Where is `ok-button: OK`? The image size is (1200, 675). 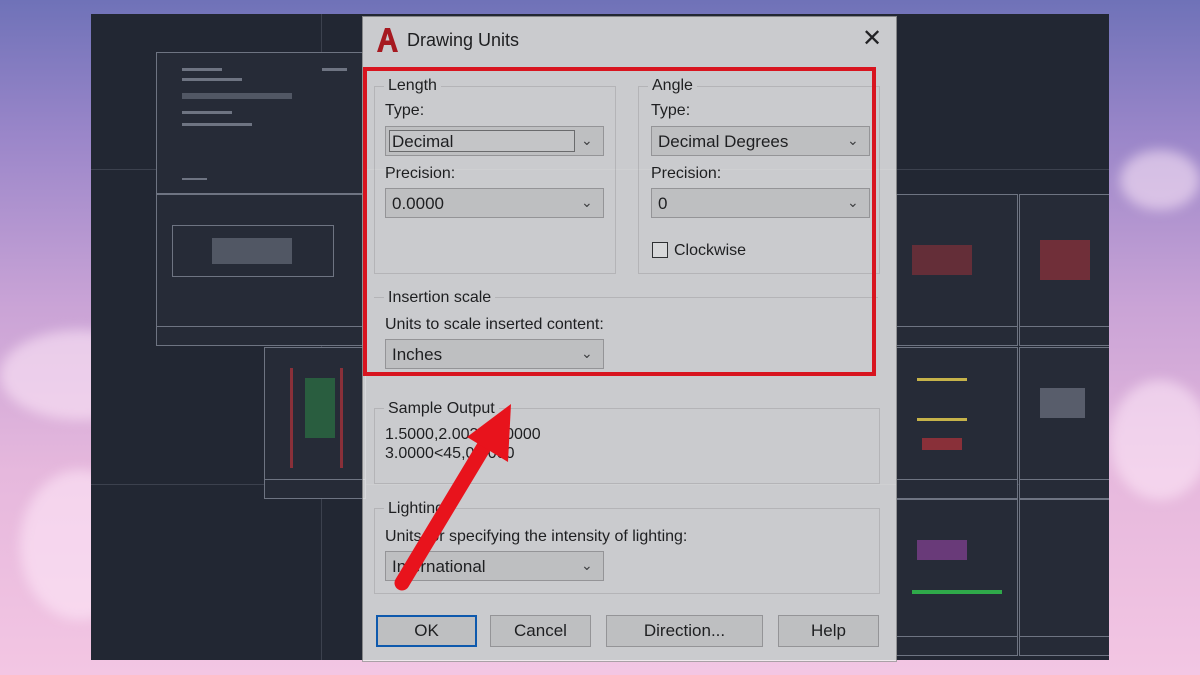 ok-button: OK is located at coordinates (426, 631).